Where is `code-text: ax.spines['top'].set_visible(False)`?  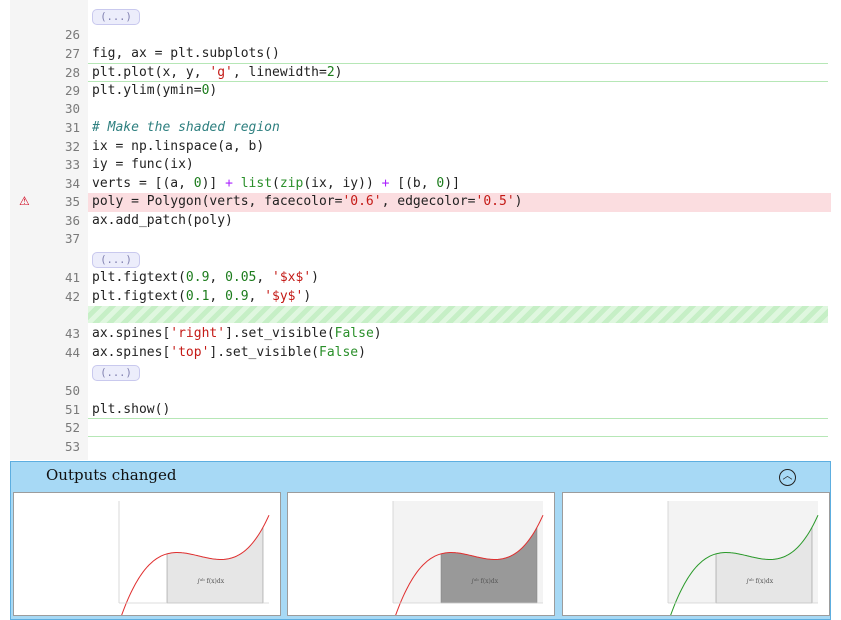 code-text: ax.spines['top'].set_visible(False) is located at coordinates (229, 352).